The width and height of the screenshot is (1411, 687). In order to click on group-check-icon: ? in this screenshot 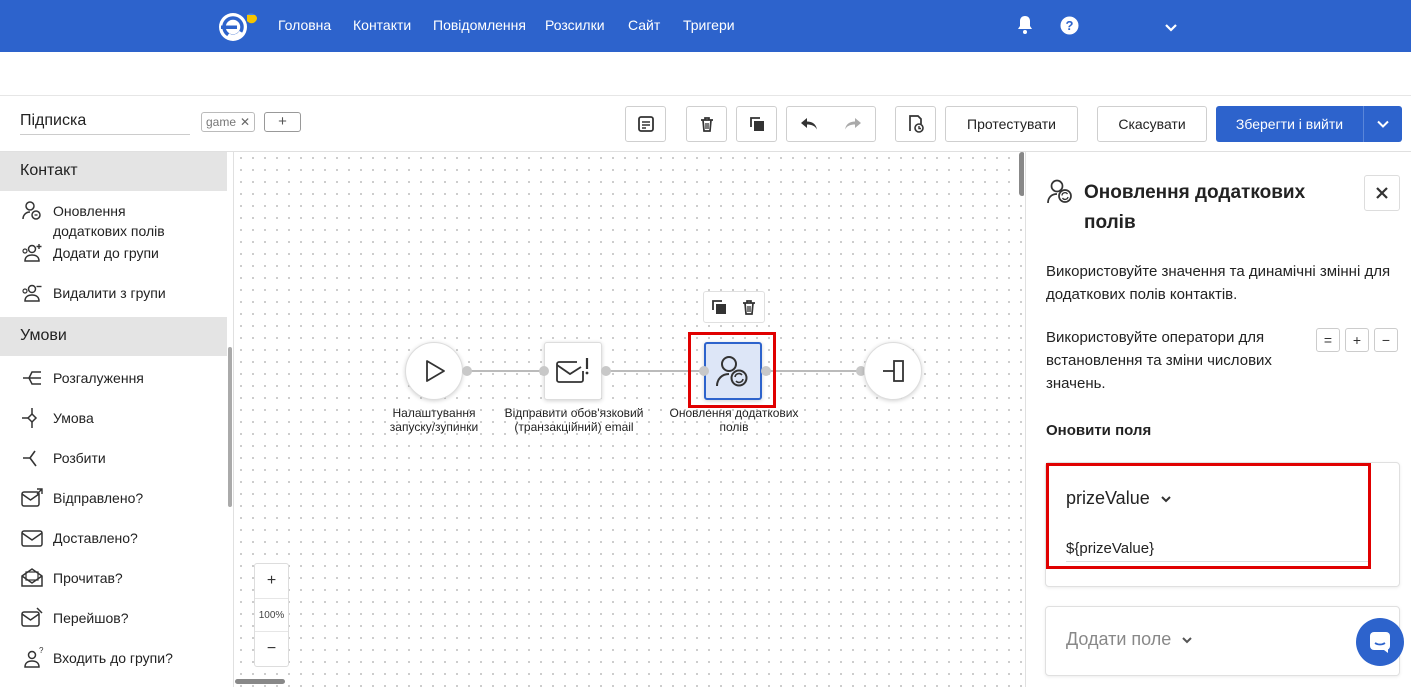, I will do `click(34, 657)`.